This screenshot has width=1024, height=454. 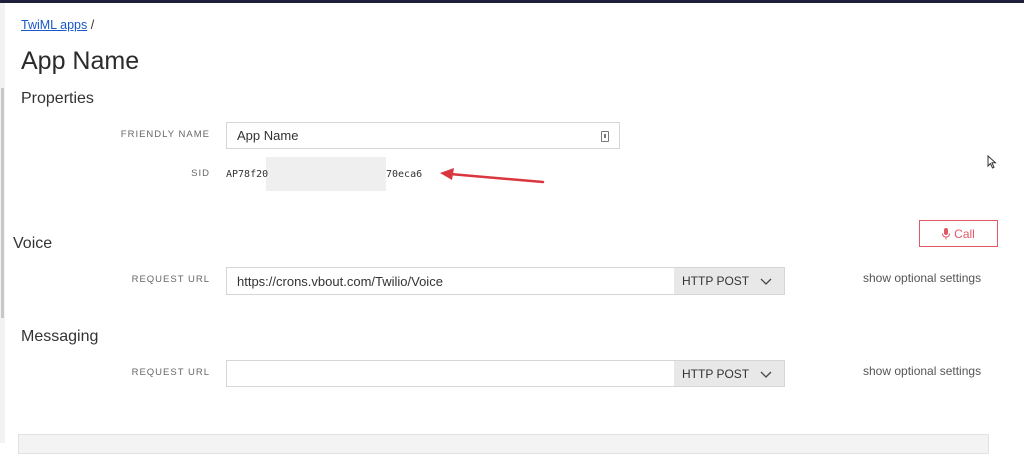 What do you see at coordinates (165, 134) in the screenshot?
I see `friendly-name-label: FRIENDLY NAME` at bounding box center [165, 134].